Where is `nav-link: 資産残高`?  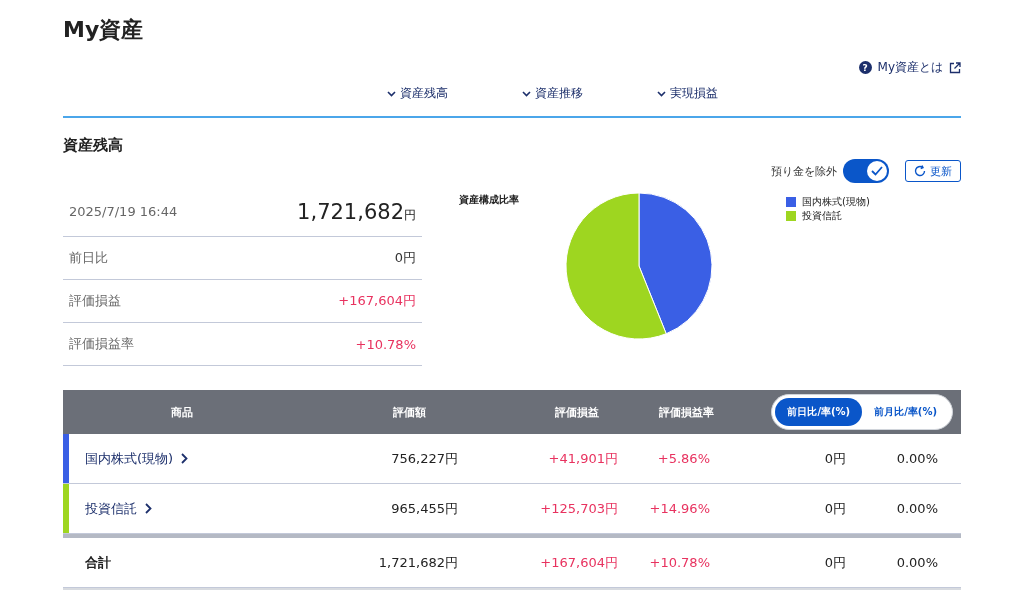 nav-link: 資産残高 is located at coordinates (377, 93).